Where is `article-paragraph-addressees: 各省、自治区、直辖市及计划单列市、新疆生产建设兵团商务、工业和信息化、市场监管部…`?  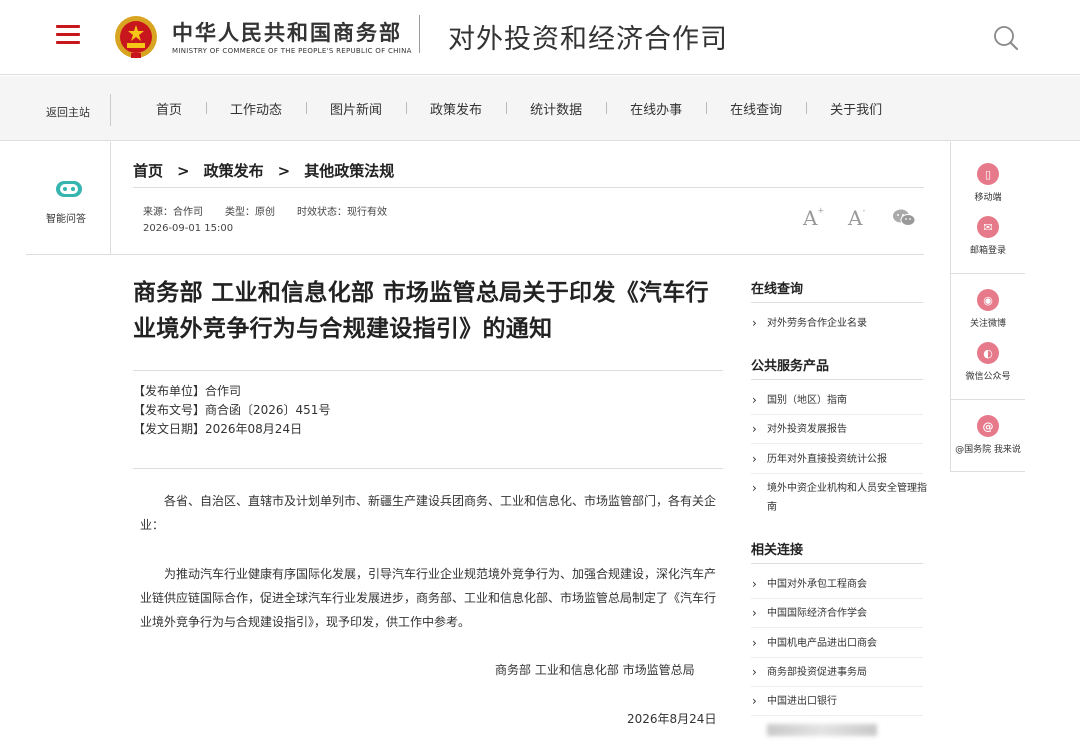
article-paragraph-addressees: 各省、自治区、直辖市及计划单列市、新疆生产建设兵团商务、工业和信息化、市场监管部… is located at coordinates (428, 513).